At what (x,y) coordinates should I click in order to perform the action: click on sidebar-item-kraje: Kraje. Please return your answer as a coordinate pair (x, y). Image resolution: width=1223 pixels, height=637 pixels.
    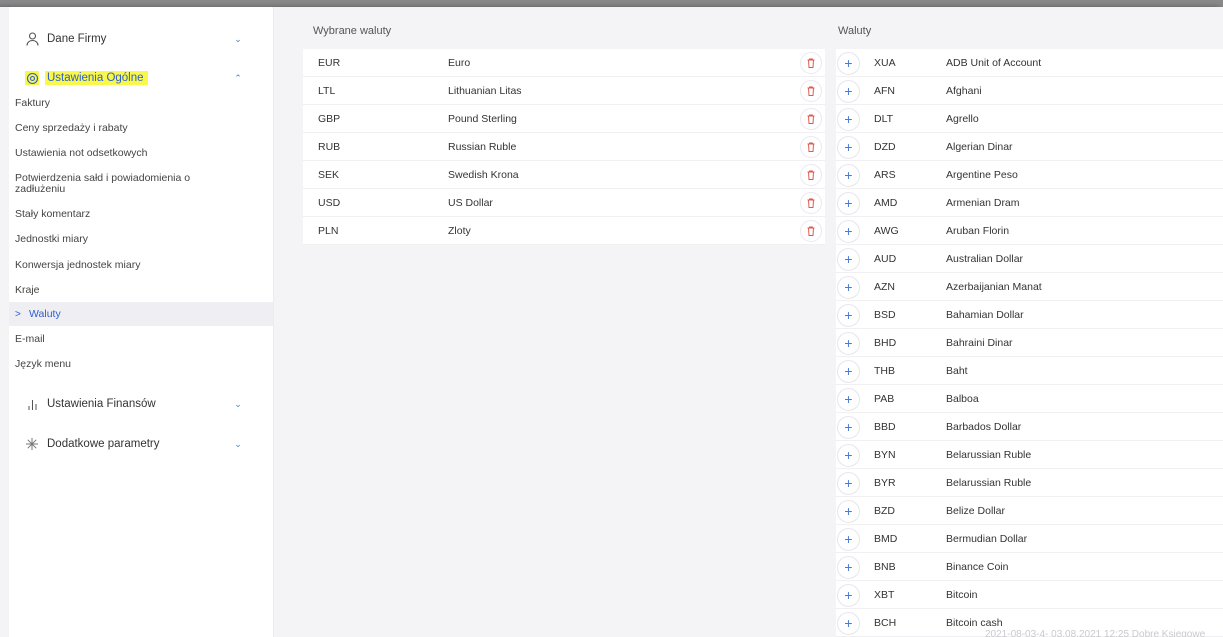
    Looking at the image, I should click on (141, 290).